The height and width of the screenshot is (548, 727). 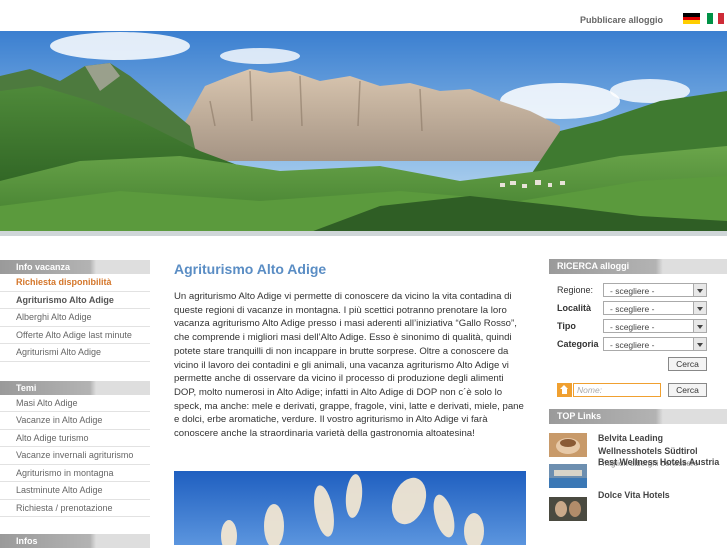 What do you see at coordinates (75, 541) in the screenshot?
I see `infos-header: Infos` at bounding box center [75, 541].